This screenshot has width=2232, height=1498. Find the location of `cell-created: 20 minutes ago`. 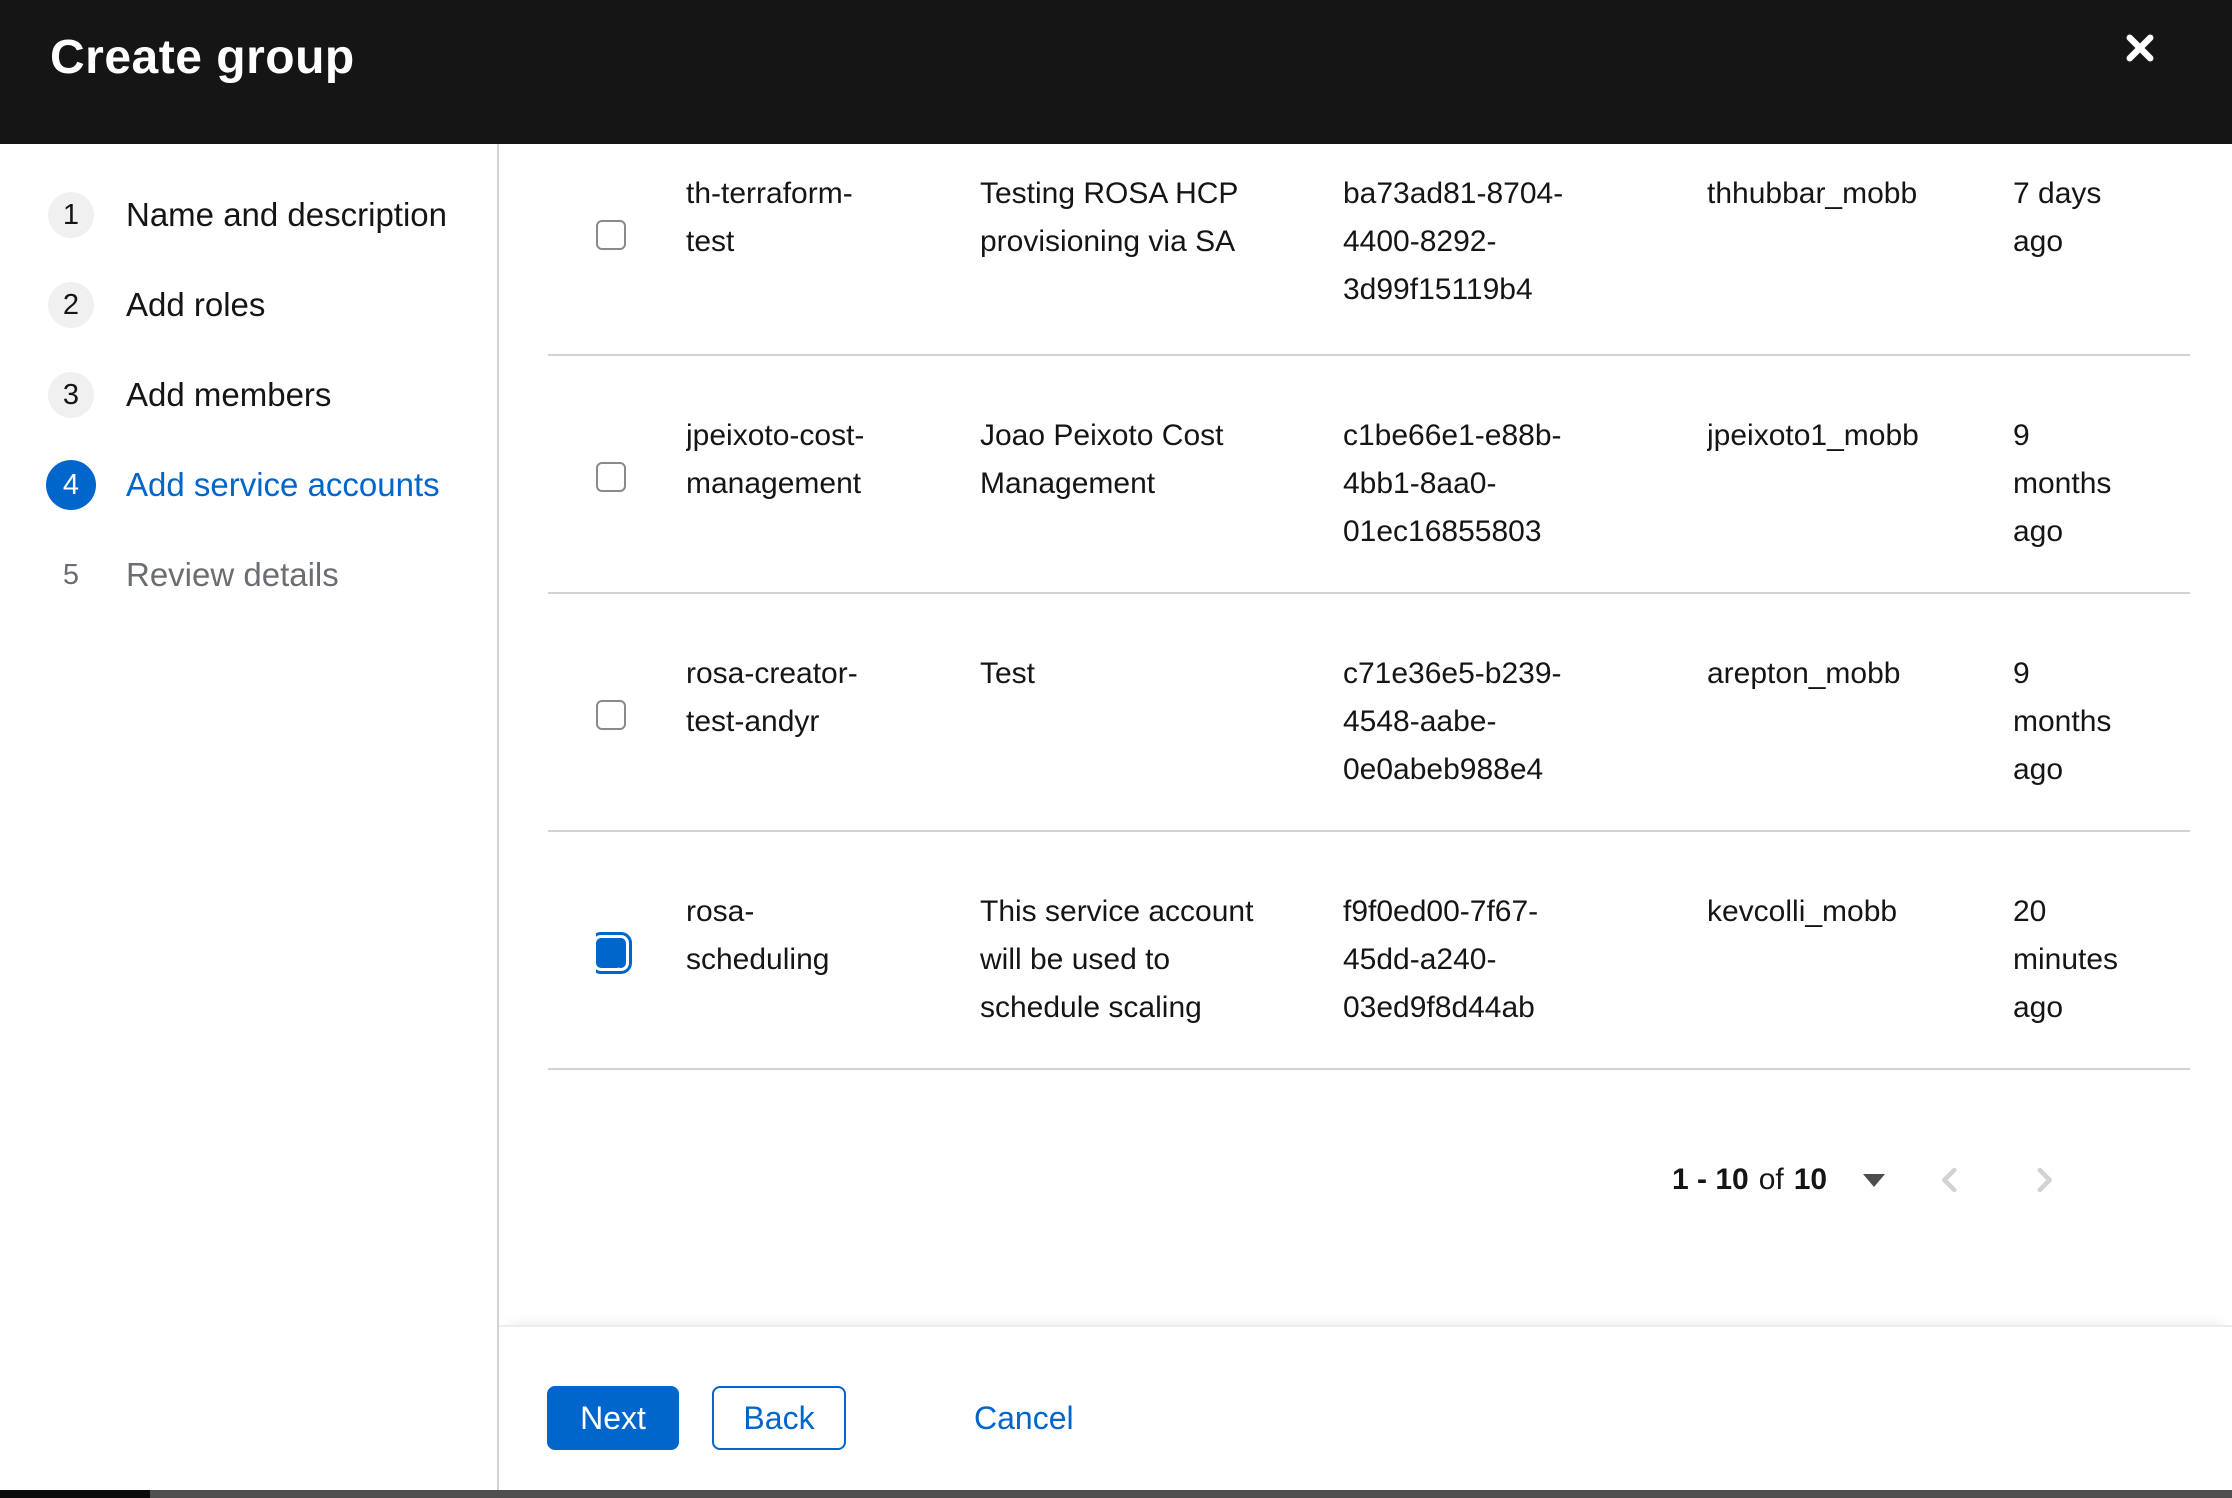

cell-created: 20 minutes ago is located at coordinates (2066, 959).